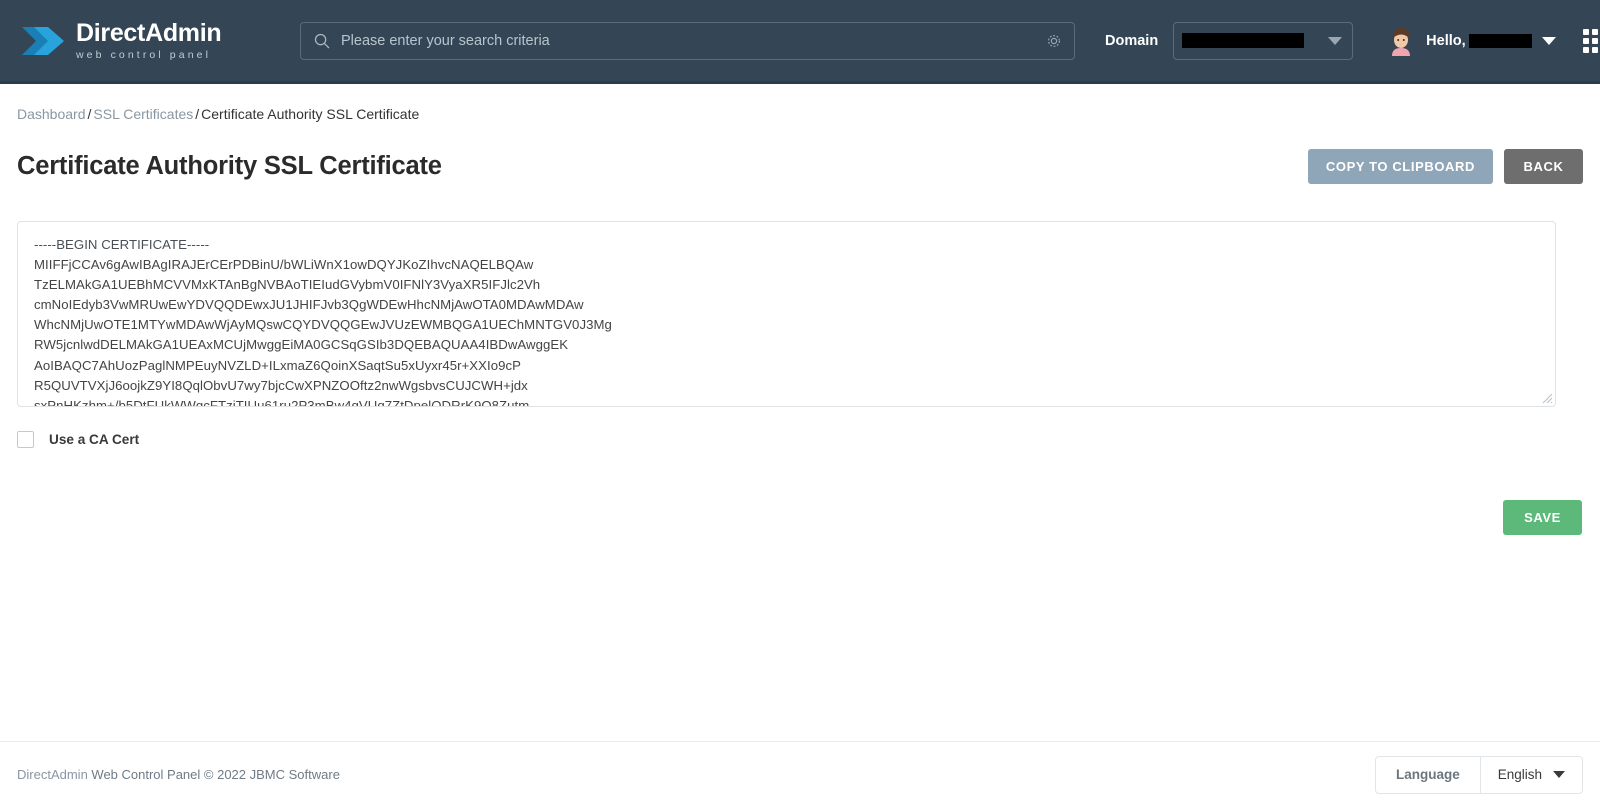  What do you see at coordinates (310, 114) in the screenshot?
I see `breadcrumb-item-current: Certificate Authority SSL Certificate` at bounding box center [310, 114].